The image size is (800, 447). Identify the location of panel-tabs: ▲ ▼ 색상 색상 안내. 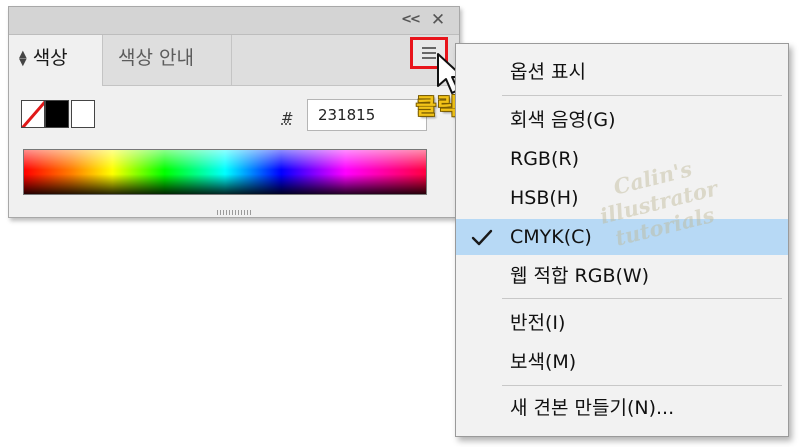
(234, 60).